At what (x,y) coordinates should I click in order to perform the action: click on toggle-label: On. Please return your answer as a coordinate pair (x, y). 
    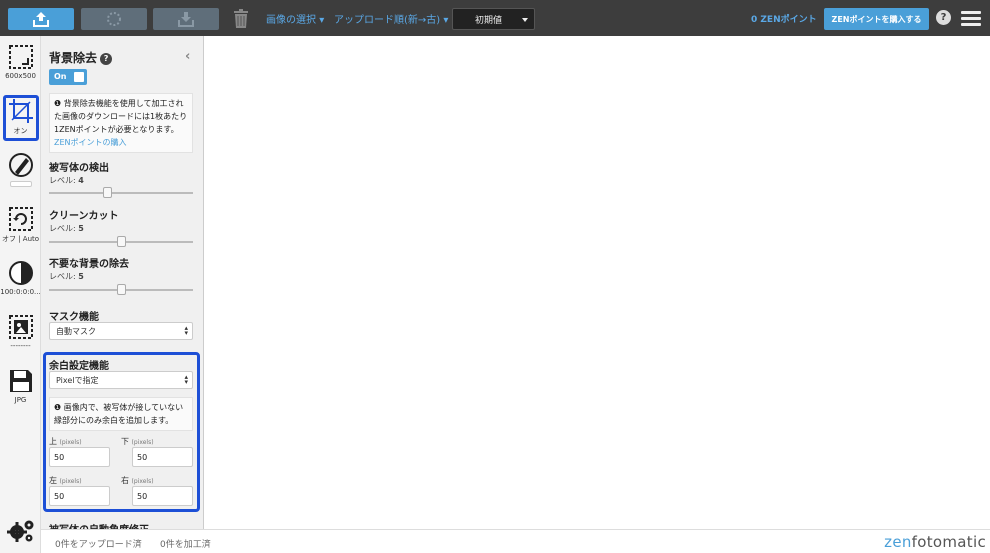
    Looking at the image, I should click on (60, 76).